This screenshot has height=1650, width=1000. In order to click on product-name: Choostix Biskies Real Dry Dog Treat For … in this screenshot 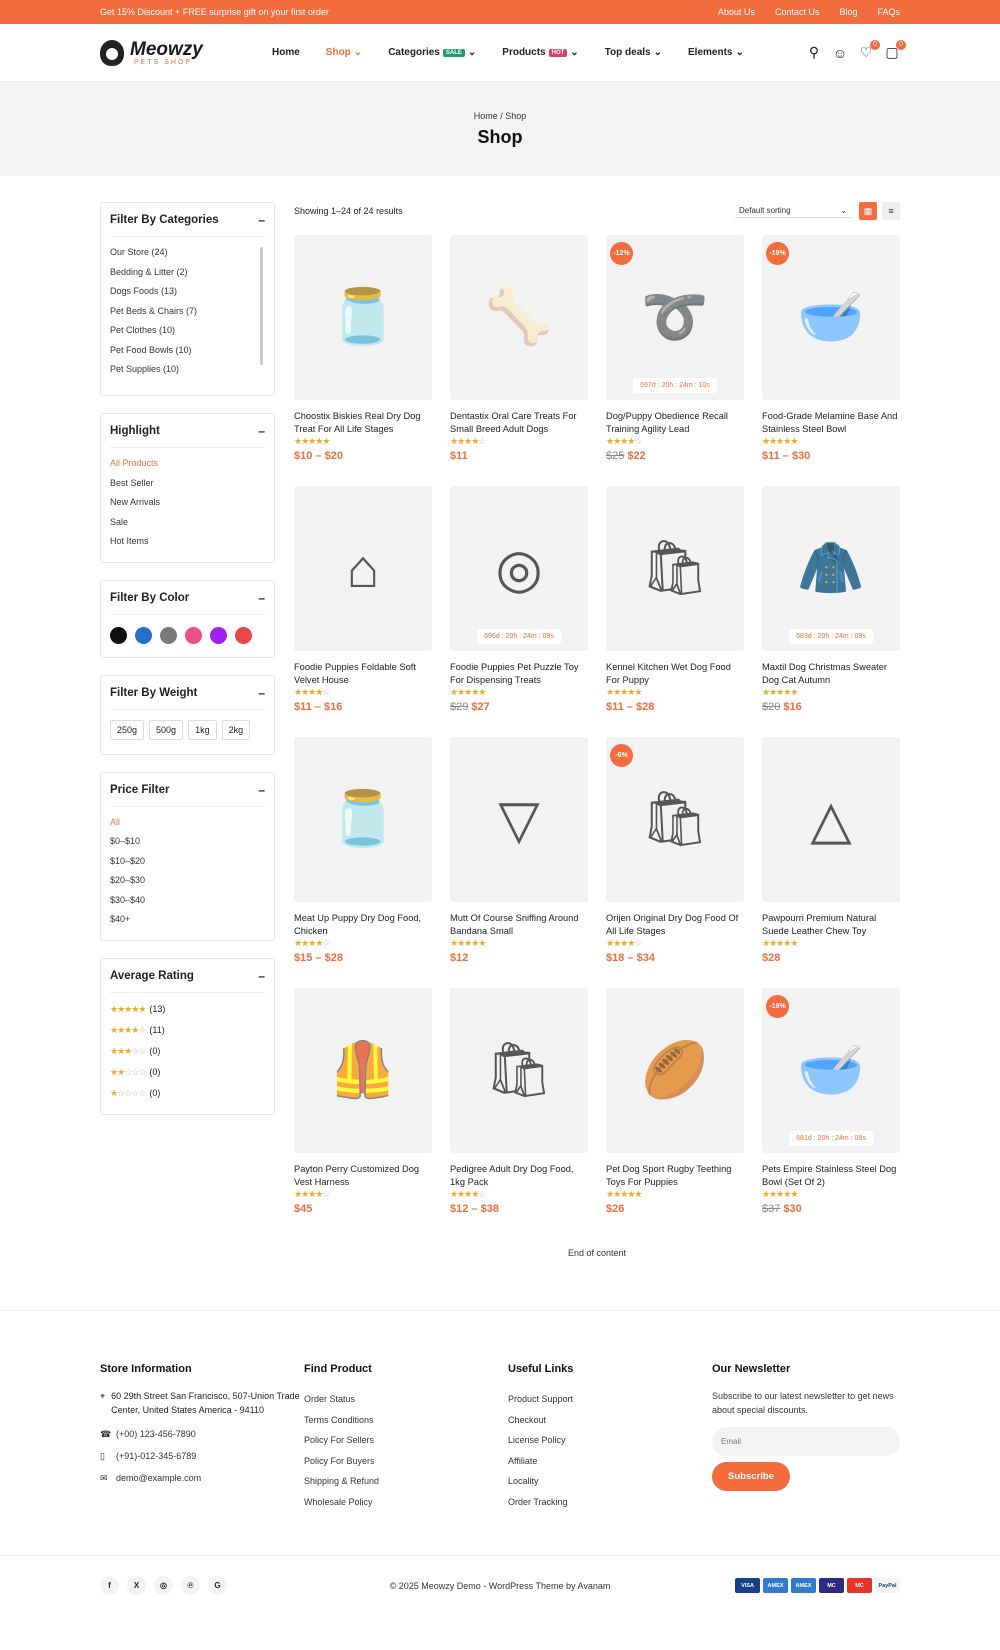, I will do `click(363, 423)`.